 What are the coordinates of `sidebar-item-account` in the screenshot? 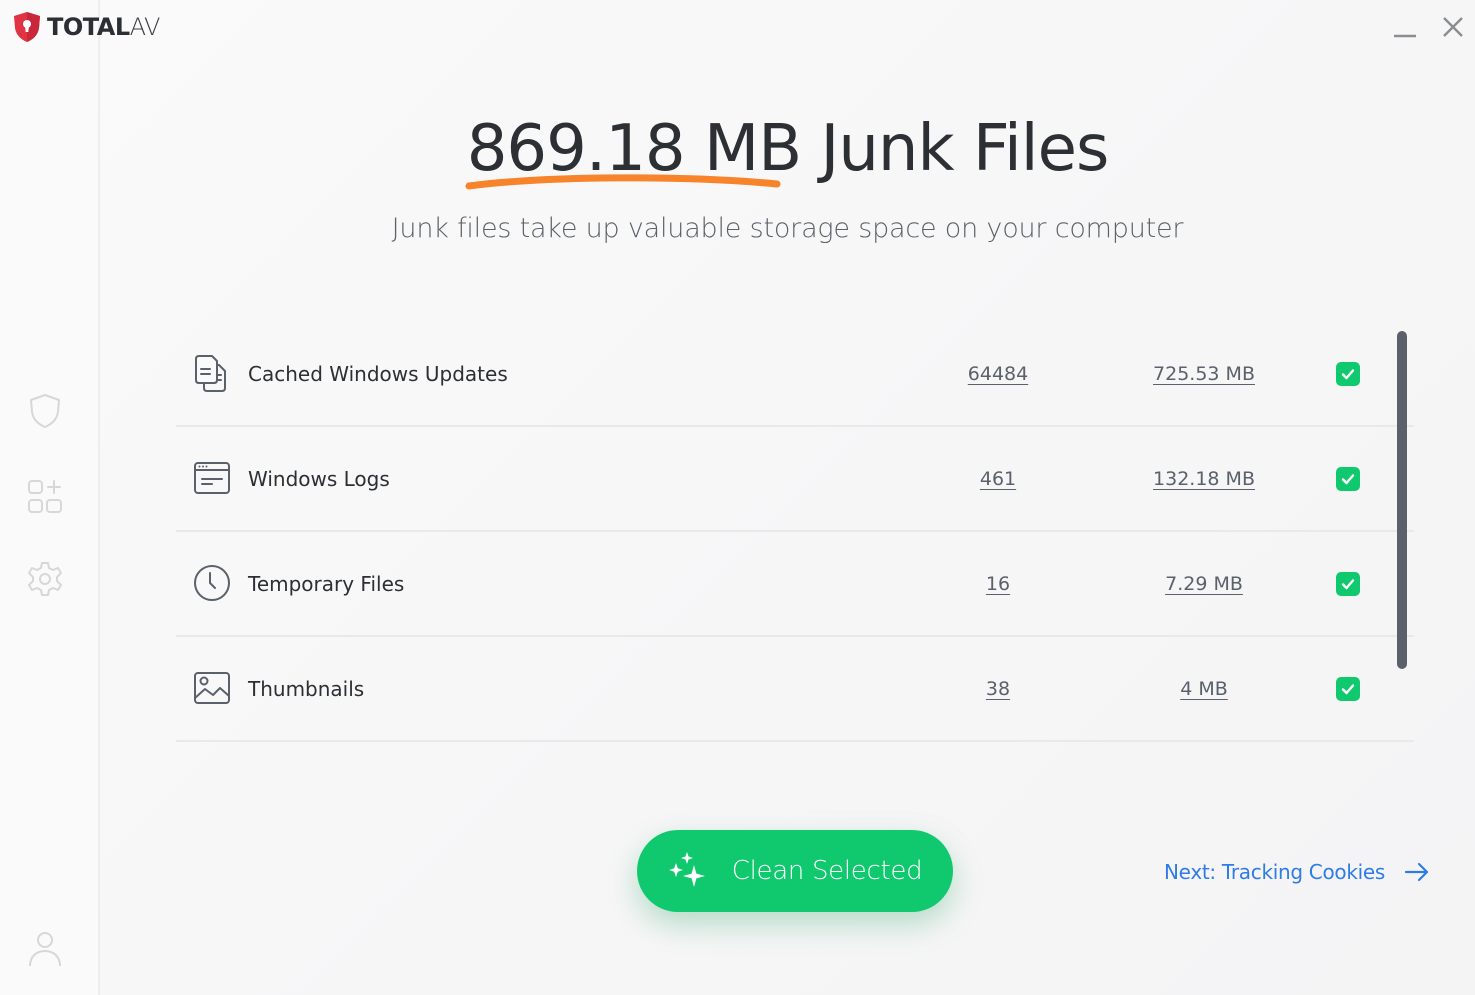 It's located at (45, 948).